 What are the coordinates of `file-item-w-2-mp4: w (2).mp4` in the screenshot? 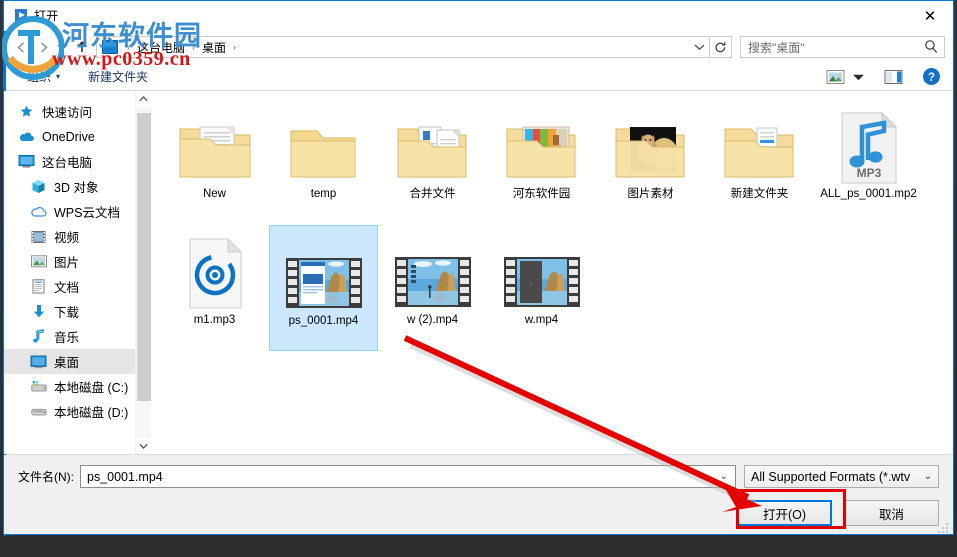 It's located at (432, 288).